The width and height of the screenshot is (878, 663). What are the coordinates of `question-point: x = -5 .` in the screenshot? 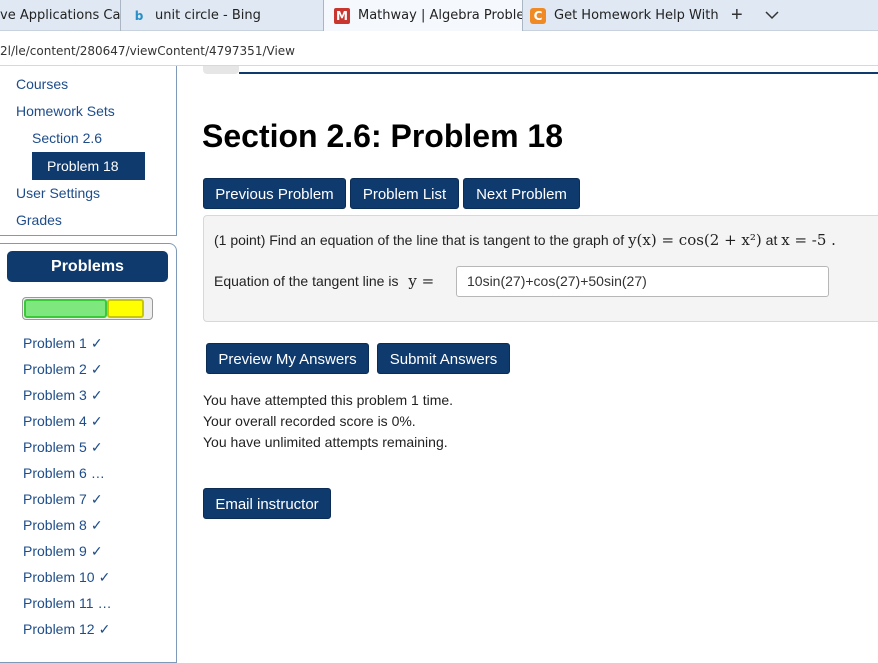 It's located at (808, 240).